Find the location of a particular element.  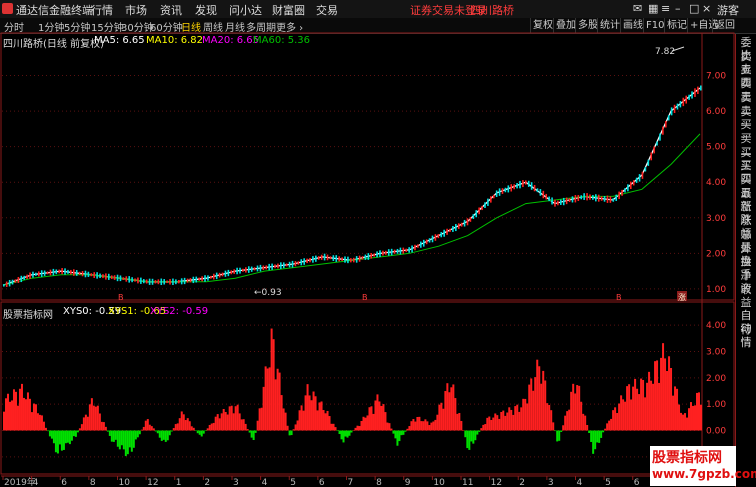

price-axis-ticks: 7.00 6.00 5.00 4.00 3.00 2.00 1.00 is located at coordinates (716, 183).